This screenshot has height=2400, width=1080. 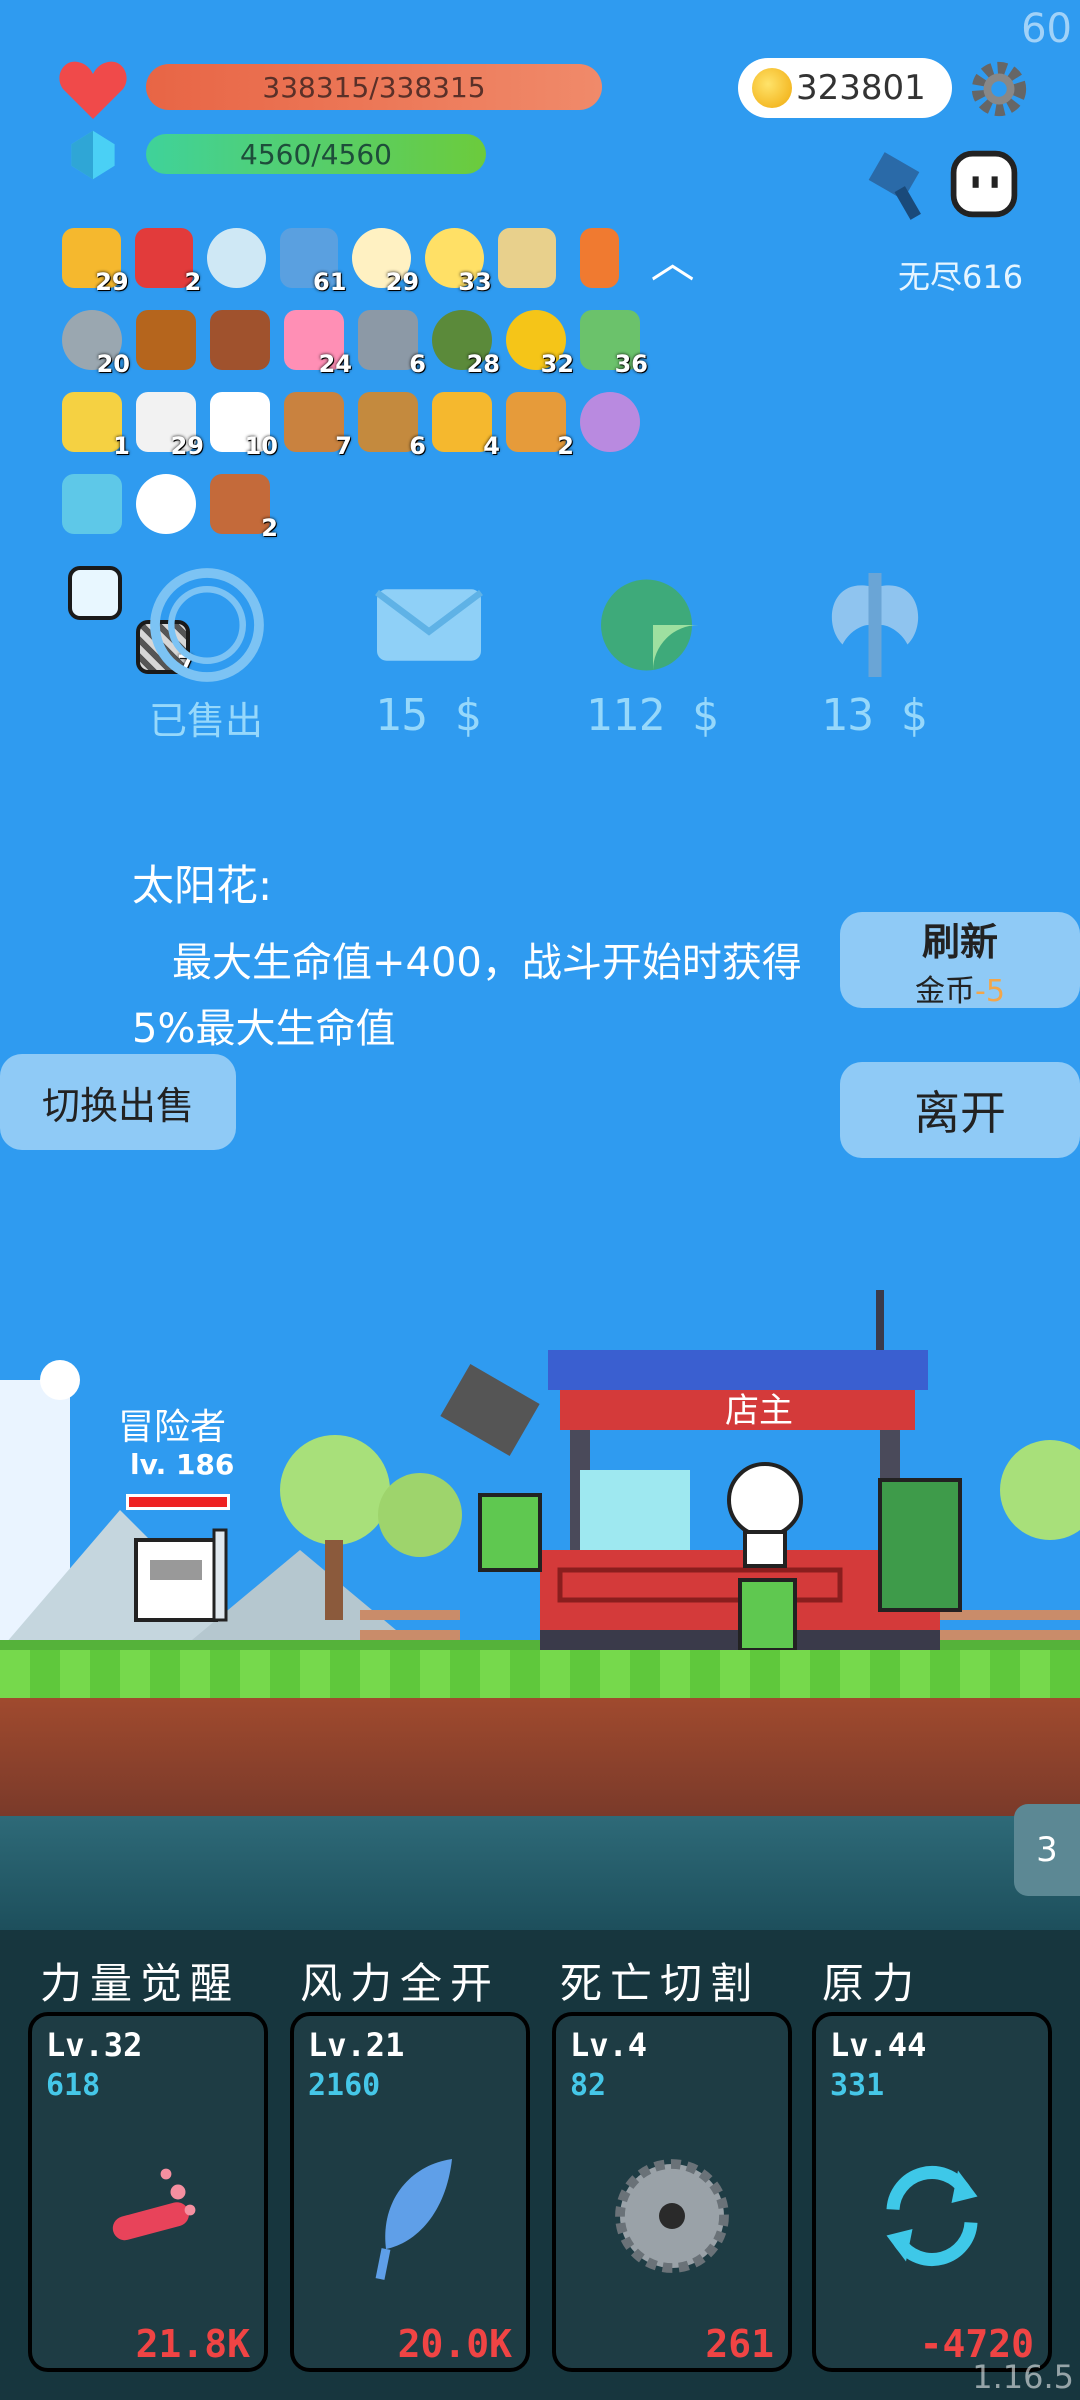 What do you see at coordinates (207, 625) in the screenshot?
I see `sold-circle-icon` at bounding box center [207, 625].